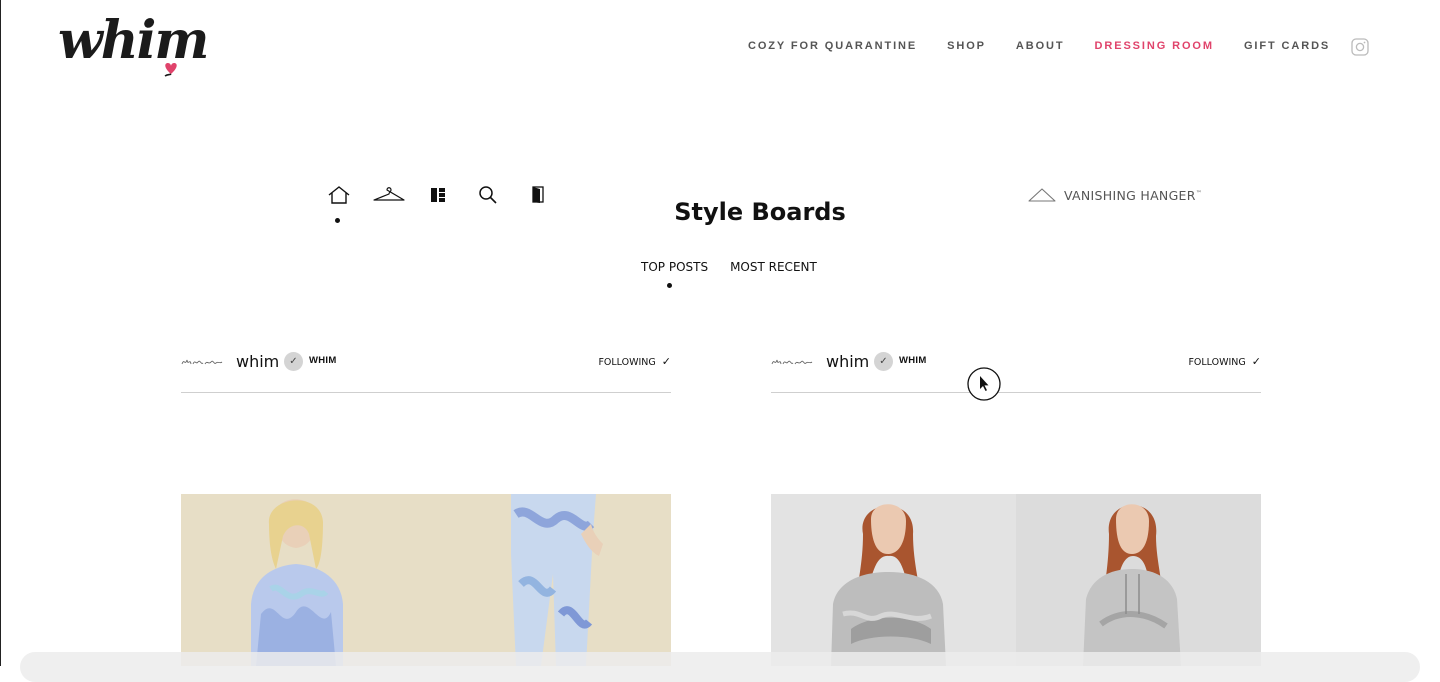 This screenshot has width=1440, height=682. What do you see at coordinates (426, 580) in the screenshot?
I see `tie-dye-loungewear-photo` at bounding box center [426, 580].